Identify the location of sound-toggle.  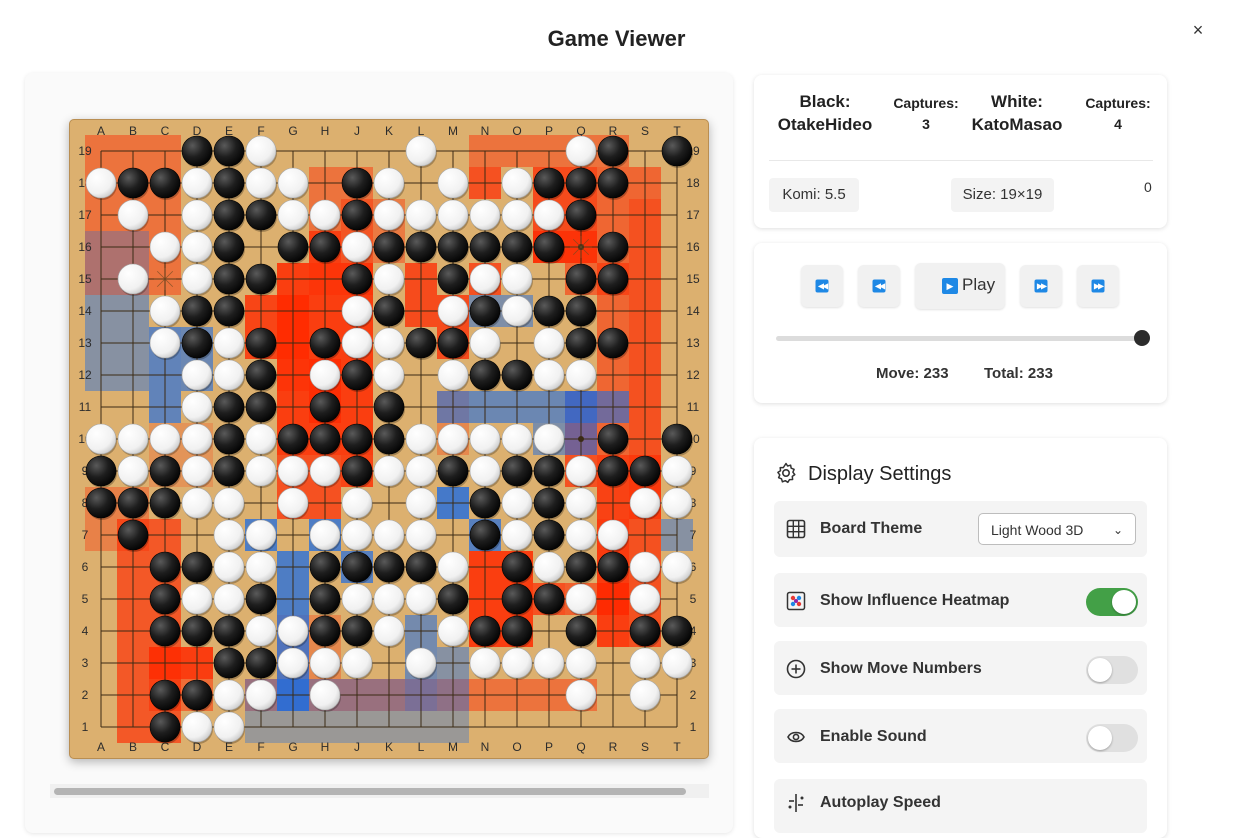
(1112, 738).